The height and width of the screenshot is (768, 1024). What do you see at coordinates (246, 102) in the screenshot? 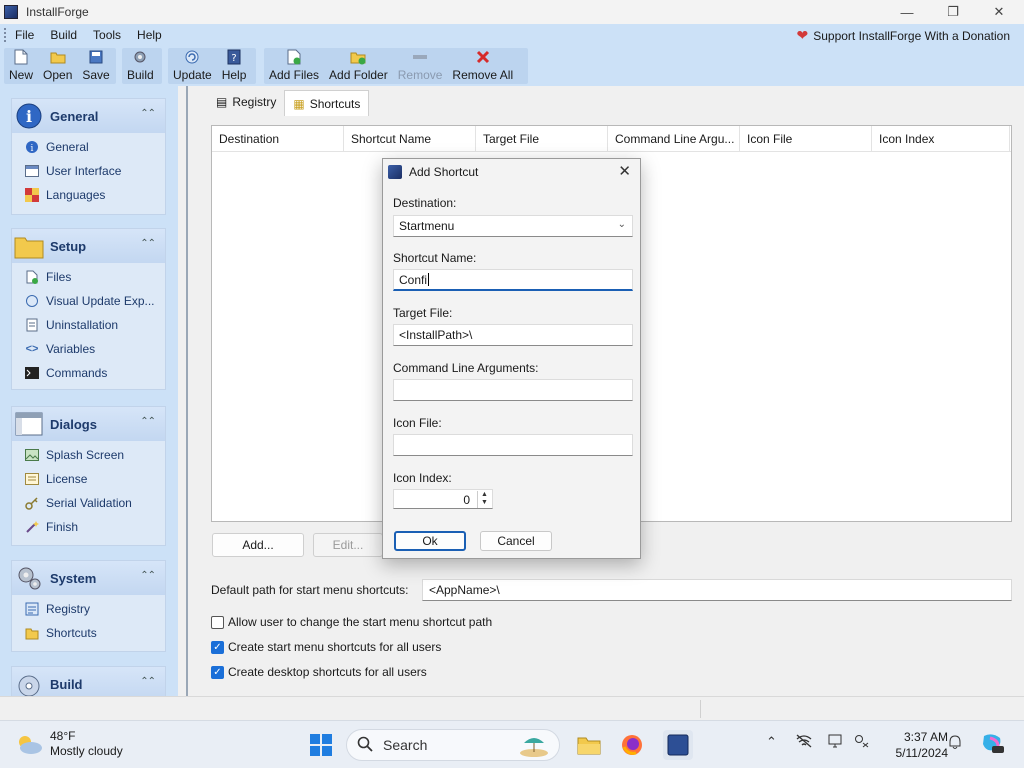
I see `tab-registry: ▤ Registry` at bounding box center [246, 102].